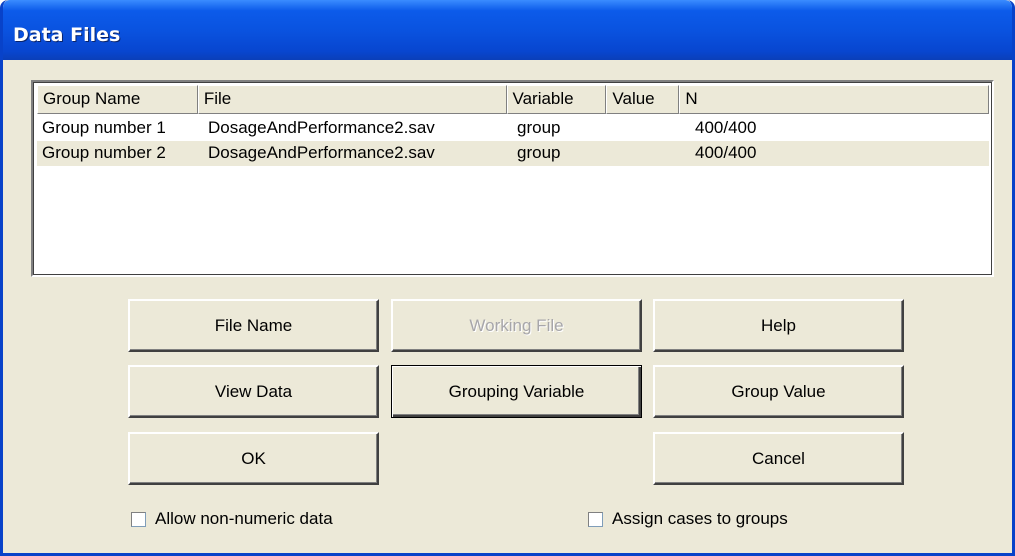 The width and height of the screenshot is (1015, 556). Describe the element at coordinates (516, 325) in the screenshot. I see `working-file-button: Working File` at that location.